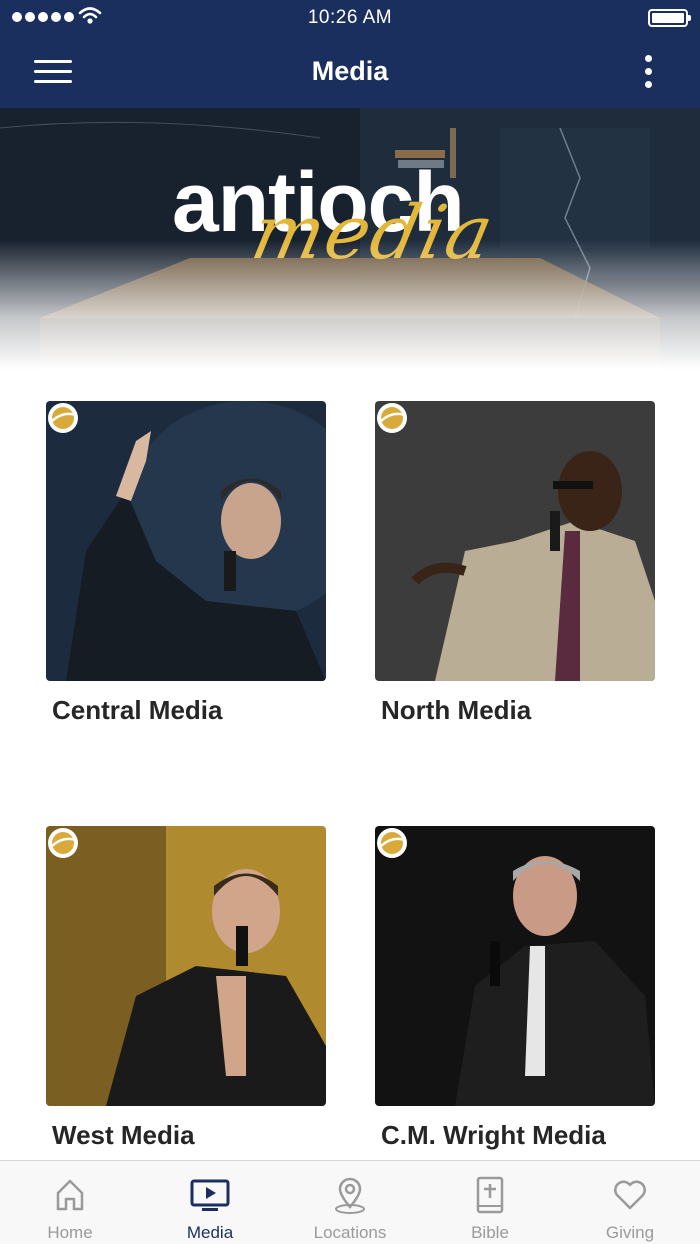 Image resolution: width=700 pixels, height=1244 pixels. I want to click on home-icon, so click(70, 1195).